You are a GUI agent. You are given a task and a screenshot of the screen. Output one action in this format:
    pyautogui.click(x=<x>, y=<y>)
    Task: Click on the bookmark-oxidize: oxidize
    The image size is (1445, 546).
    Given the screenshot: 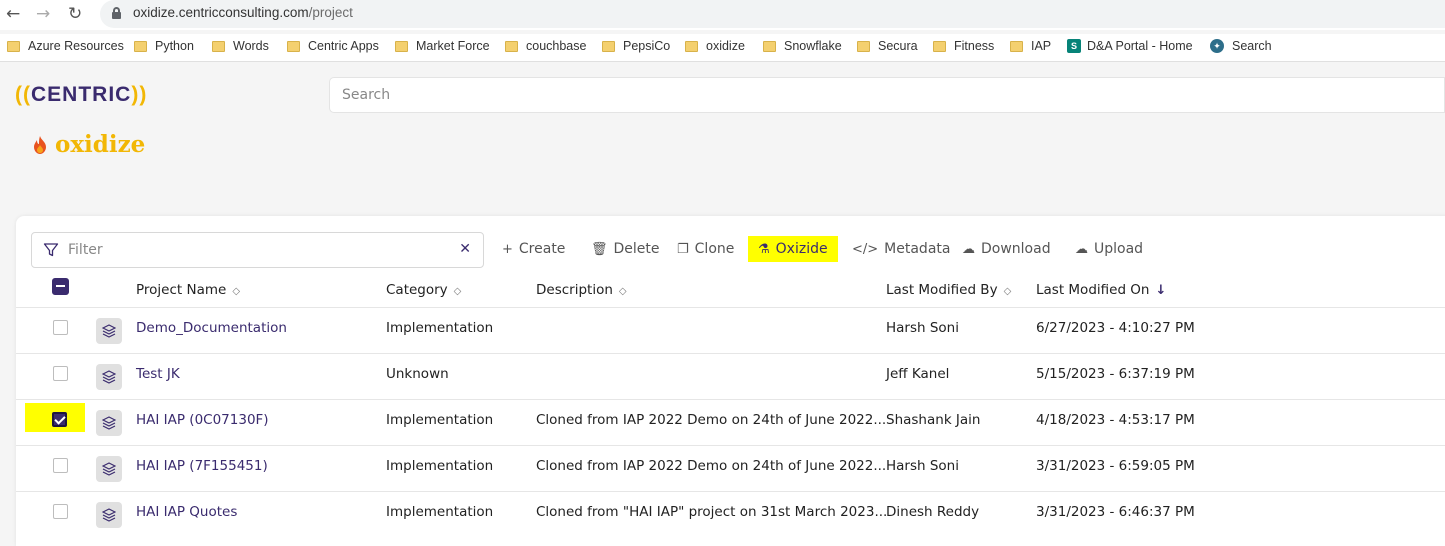 What is the action you would take?
    pyautogui.click(x=715, y=46)
    